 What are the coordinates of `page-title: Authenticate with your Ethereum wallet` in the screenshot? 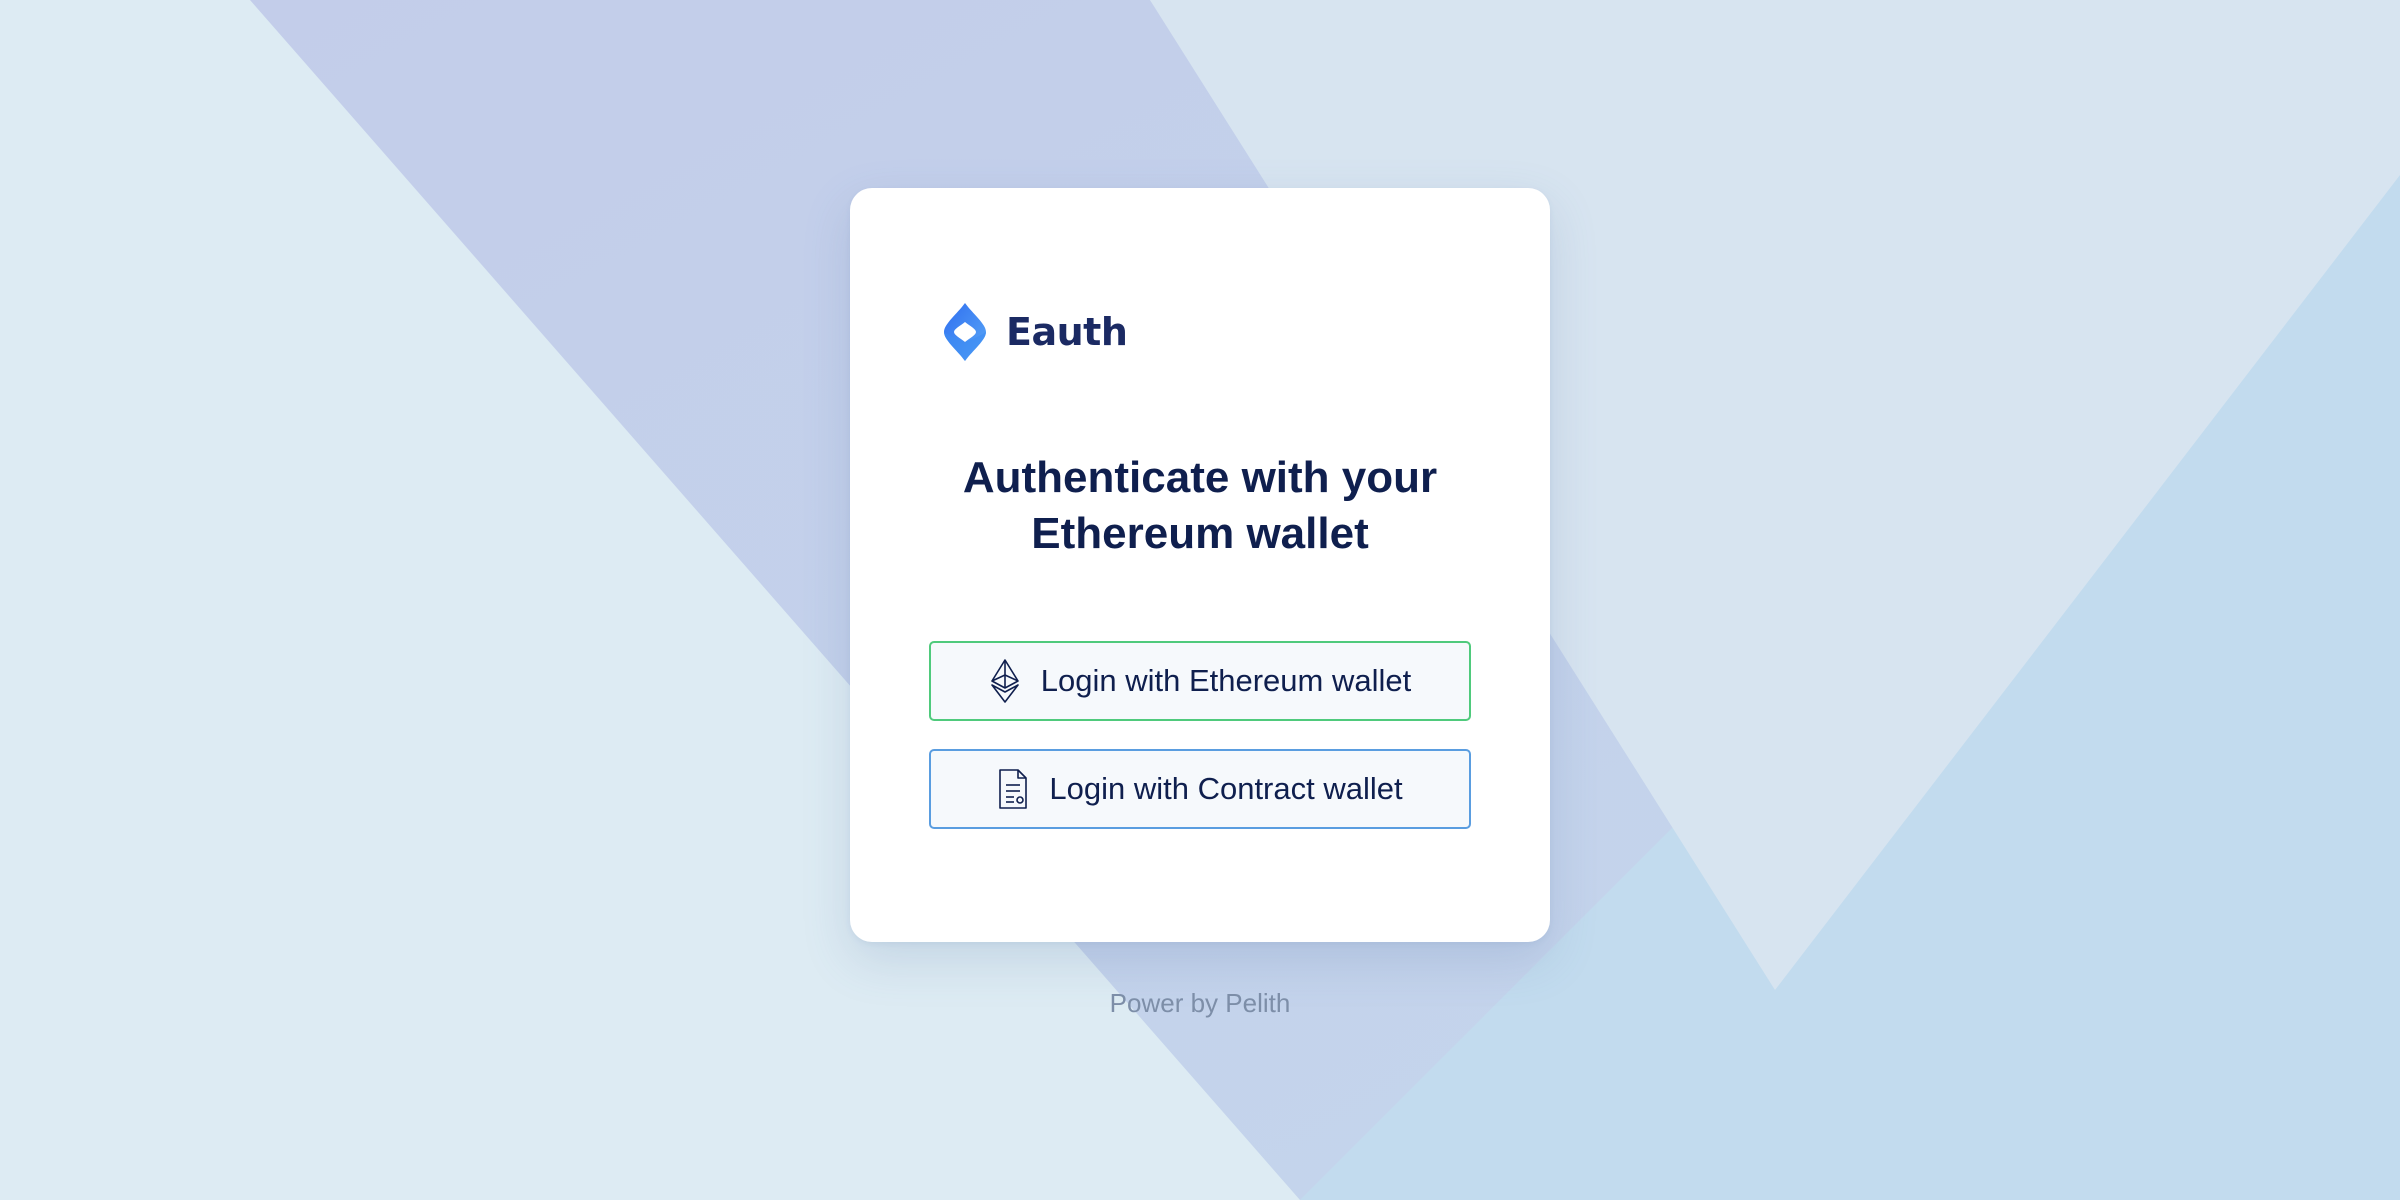 It's located at (1200, 506).